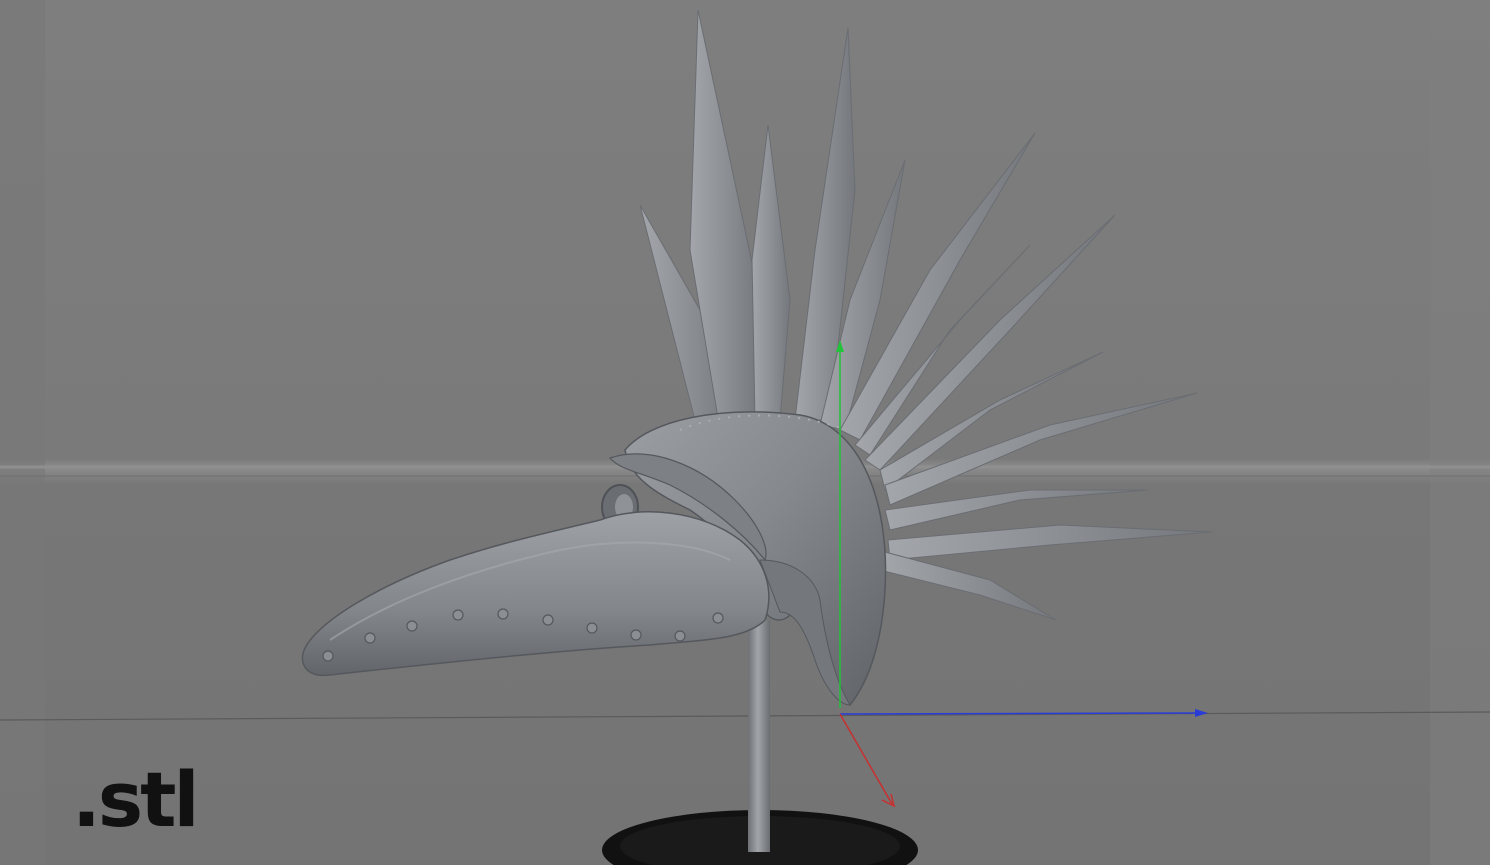  Describe the element at coordinates (759, 826) in the screenshot. I see `stand-pole-lower` at that location.